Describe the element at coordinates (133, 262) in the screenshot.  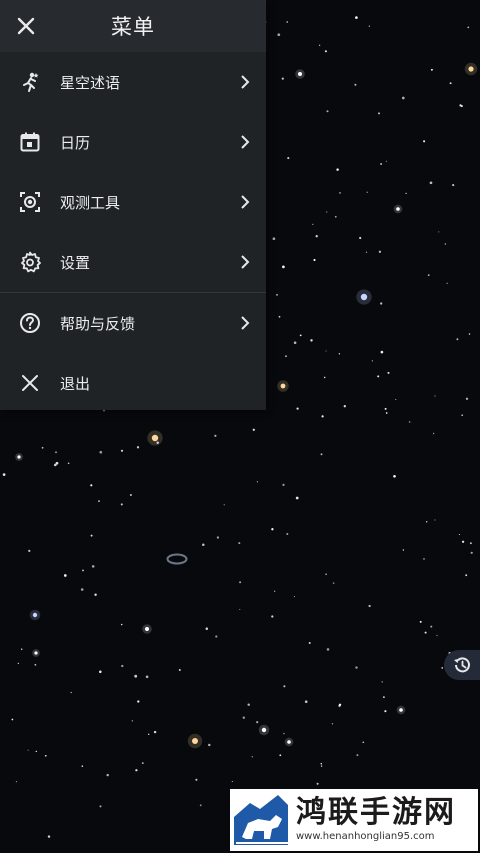
I see `menu-item-settings: 设置` at that location.